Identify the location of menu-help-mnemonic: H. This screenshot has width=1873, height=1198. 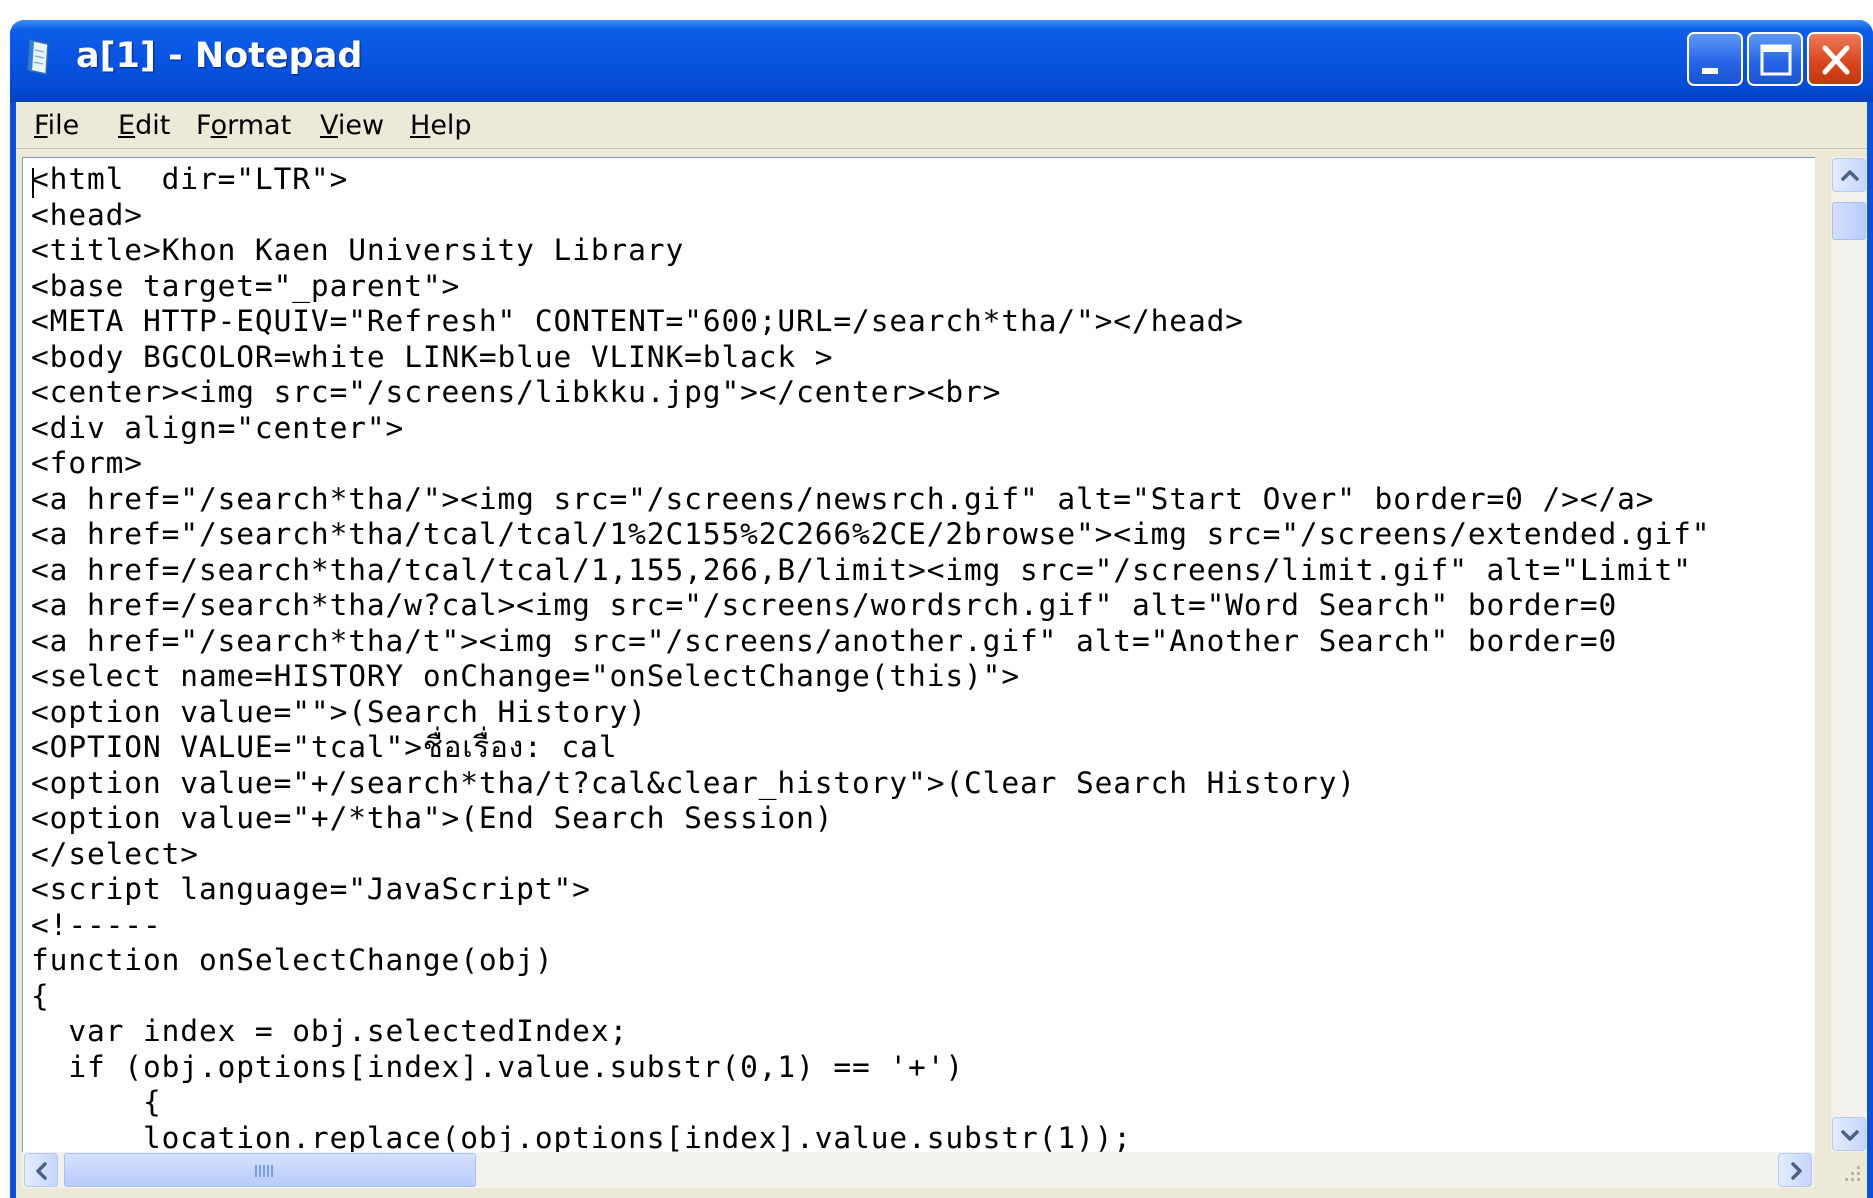
(420, 125).